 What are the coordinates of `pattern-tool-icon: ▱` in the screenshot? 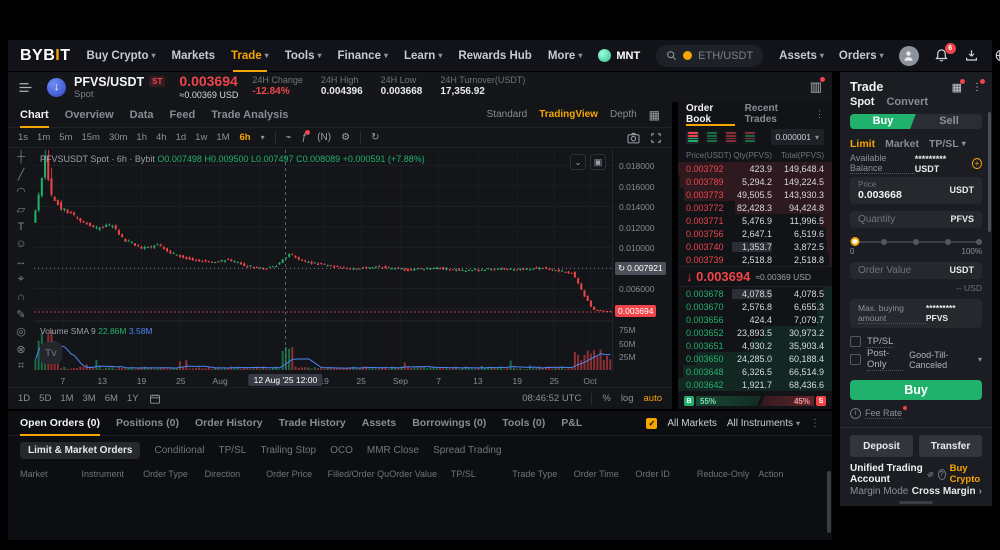 It's located at (21, 209).